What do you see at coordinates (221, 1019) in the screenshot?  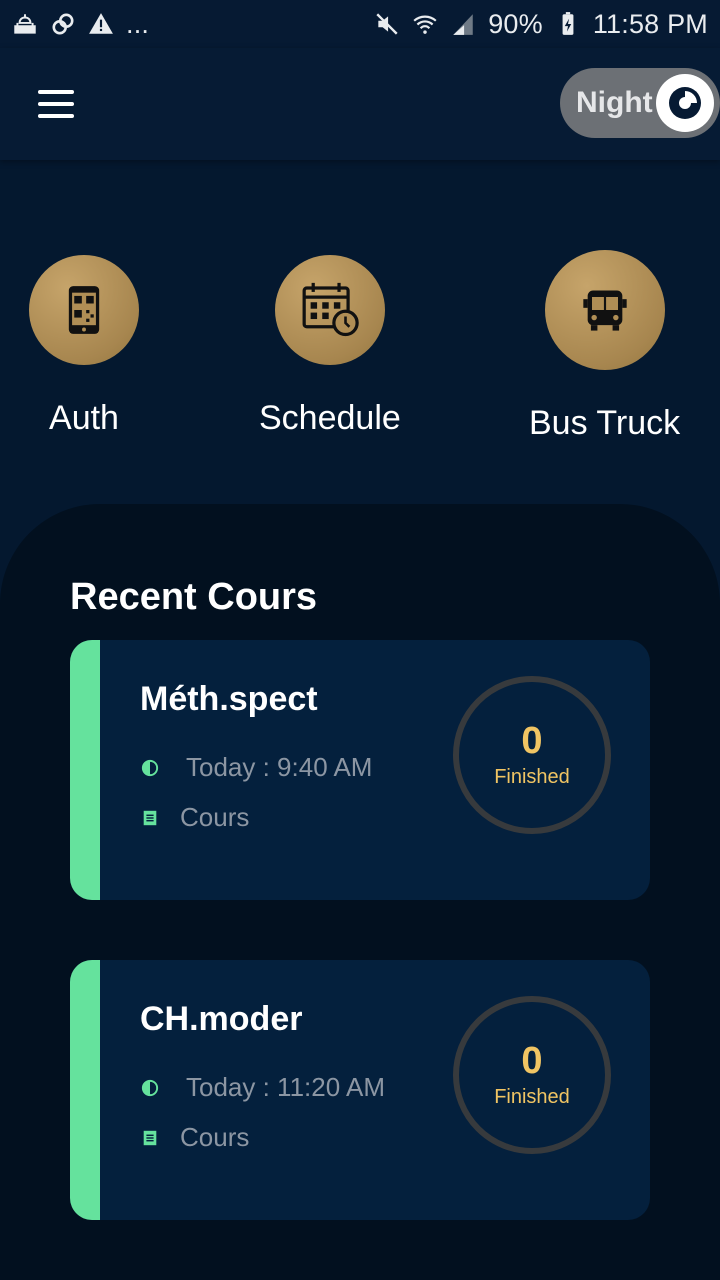 I see `course-name: CH.moder` at bounding box center [221, 1019].